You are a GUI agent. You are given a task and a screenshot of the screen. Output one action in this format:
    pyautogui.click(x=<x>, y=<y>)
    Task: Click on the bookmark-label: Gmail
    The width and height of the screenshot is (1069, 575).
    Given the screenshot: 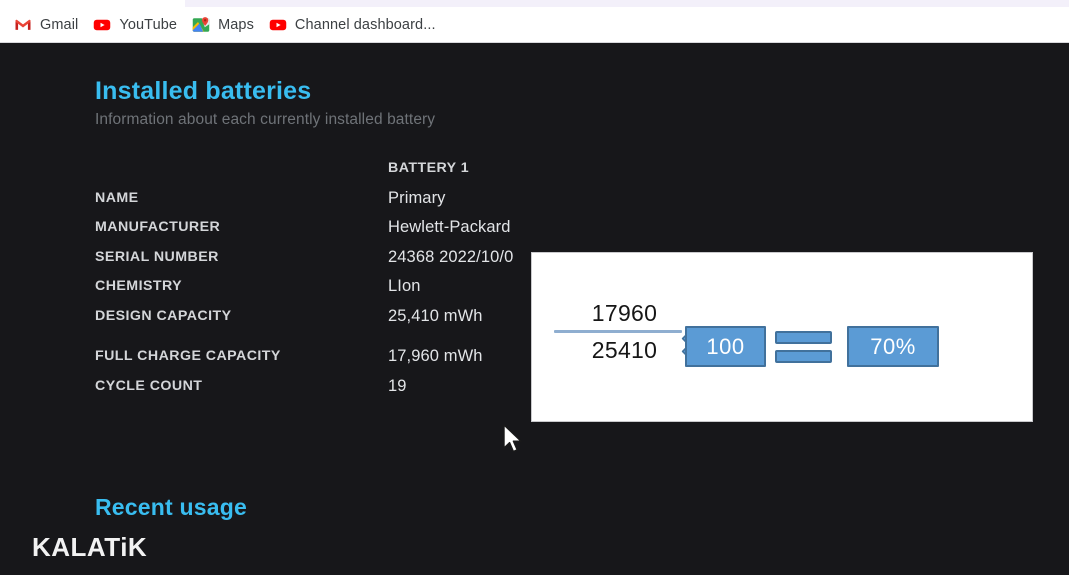 What is the action you would take?
    pyautogui.click(x=59, y=24)
    